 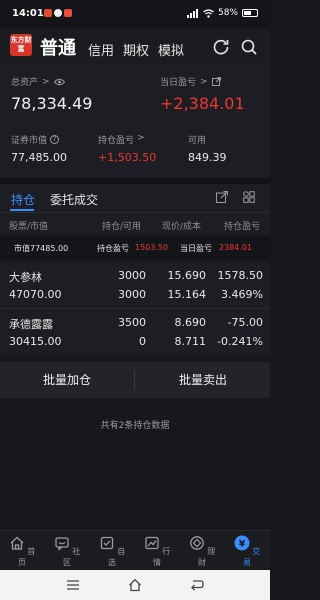 I want to click on position-tabs: 持仓 委托成交, so click(x=135, y=198).